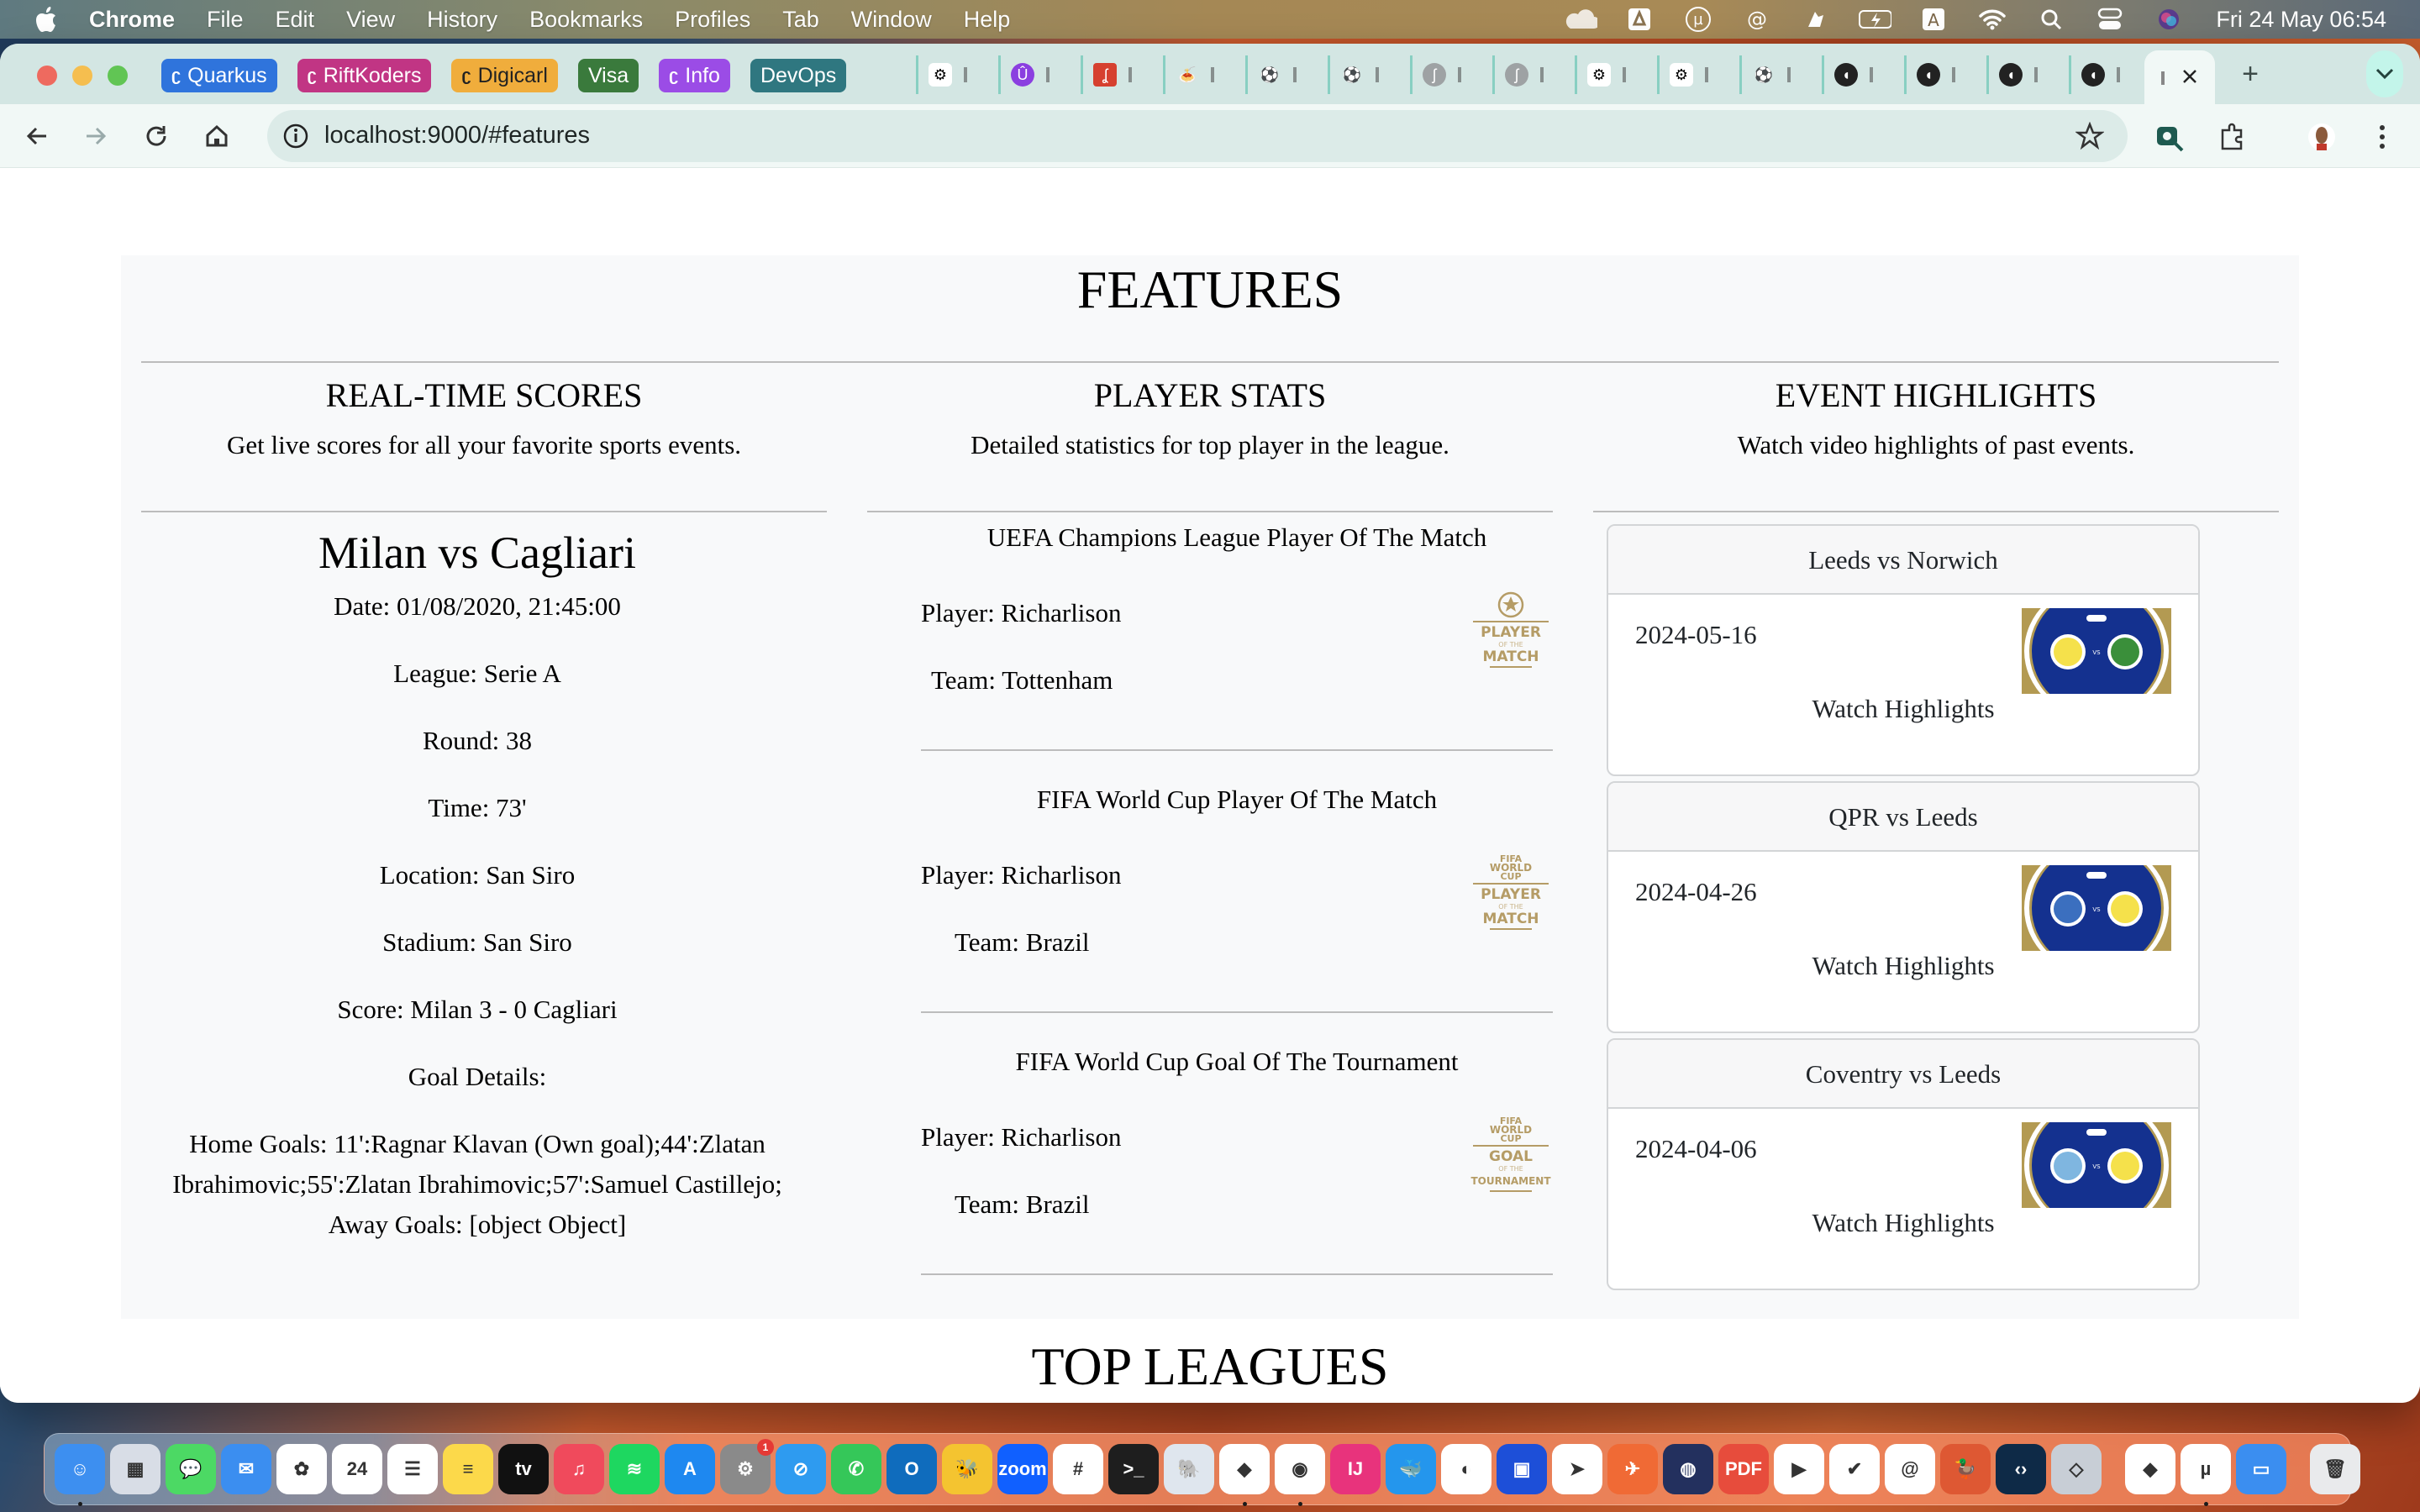  What do you see at coordinates (1781, 74) in the screenshot?
I see `tab-soccer-3: ⚽` at bounding box center [1781, 74].